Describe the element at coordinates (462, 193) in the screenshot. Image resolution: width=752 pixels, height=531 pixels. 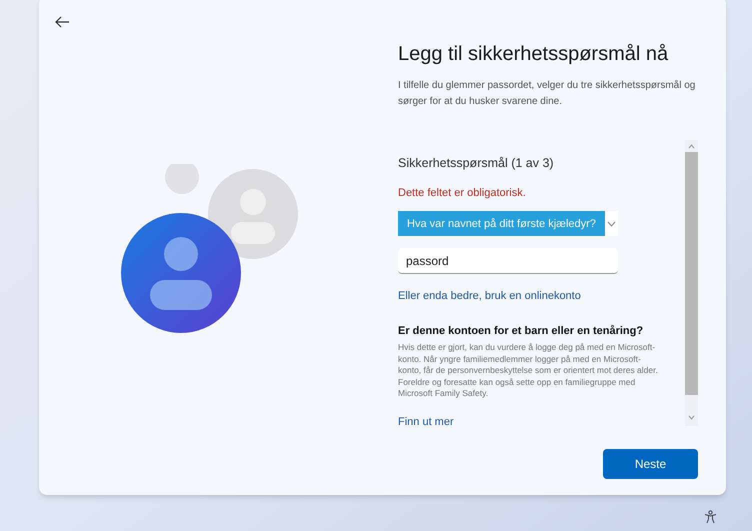
I see `error-message: Dette feltet er obligatorisk.` at that location.